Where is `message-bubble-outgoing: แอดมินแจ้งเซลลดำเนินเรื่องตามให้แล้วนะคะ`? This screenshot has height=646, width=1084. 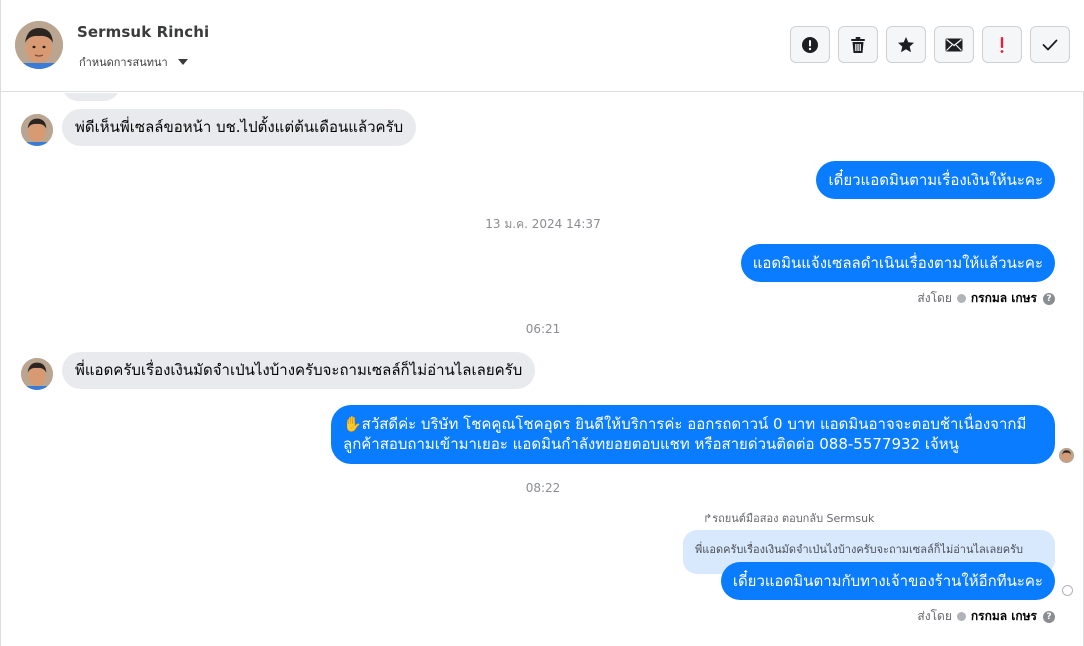 message-bubble-outgoing: แอดมินแจ้งเซลลดำเนินเรื่องตามให้แล้วนะคะ is located at coordinates (897, 263).